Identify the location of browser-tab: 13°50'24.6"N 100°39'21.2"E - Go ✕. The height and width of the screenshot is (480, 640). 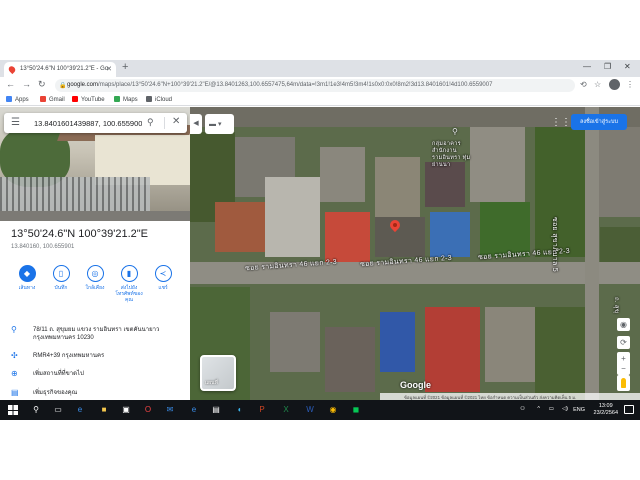
(60, 69).